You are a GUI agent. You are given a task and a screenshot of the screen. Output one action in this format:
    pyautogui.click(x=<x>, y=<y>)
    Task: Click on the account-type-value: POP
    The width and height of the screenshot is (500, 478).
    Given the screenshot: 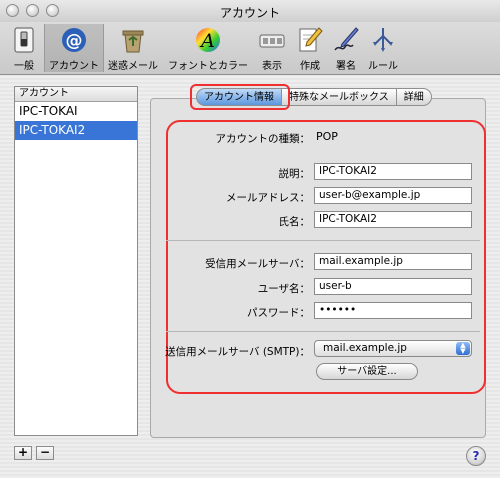 What is the action you would take?
    pyautogui.click(x=327, y=136)
    